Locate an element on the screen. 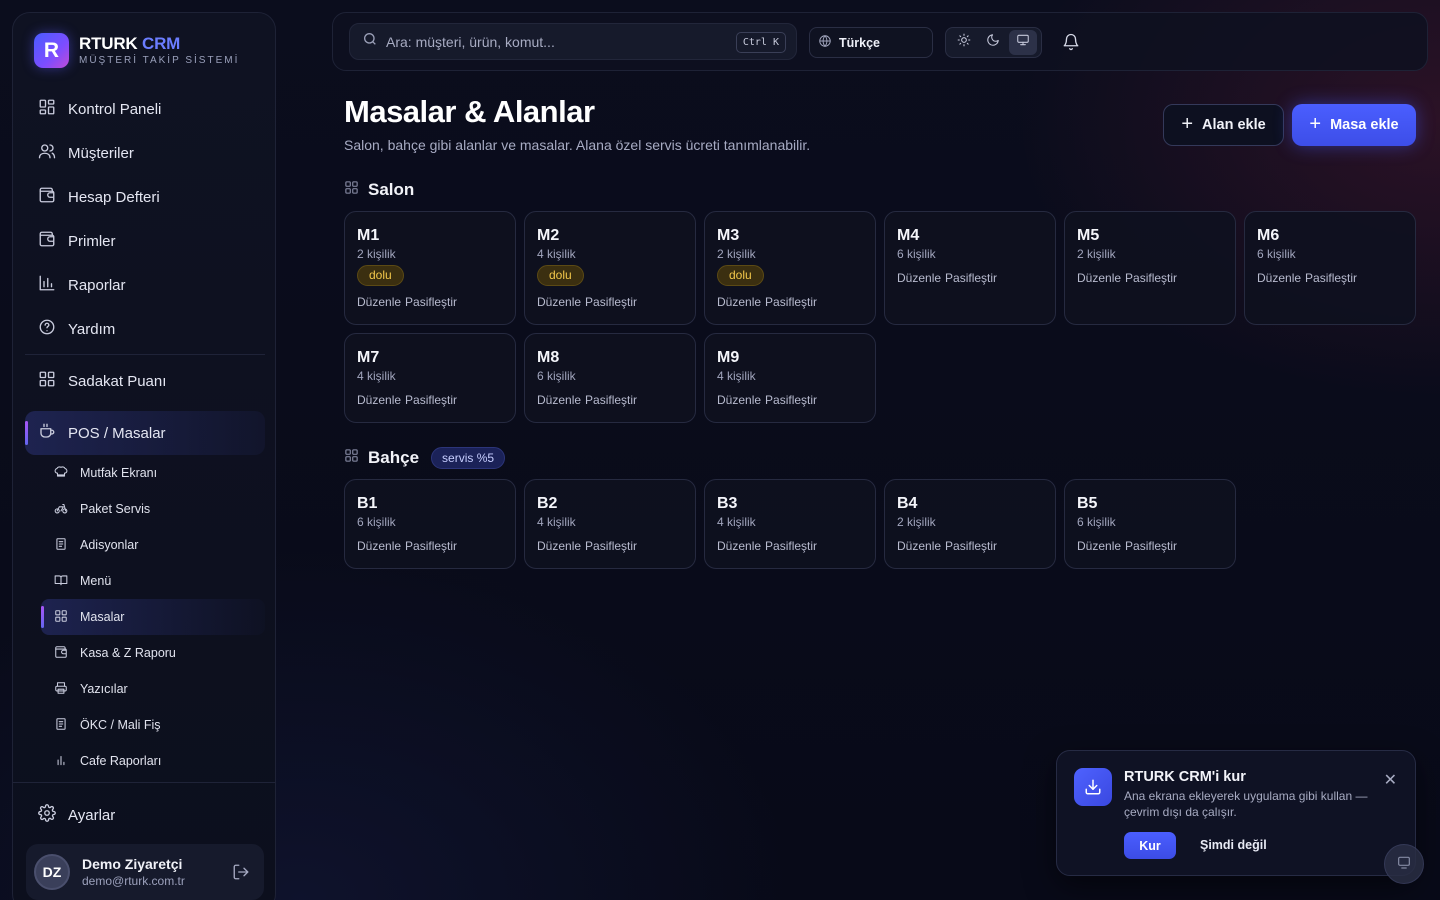  table-card: B5 6 kişilik Düzenle Pasifleştir is located at coordinates (1150, 524).